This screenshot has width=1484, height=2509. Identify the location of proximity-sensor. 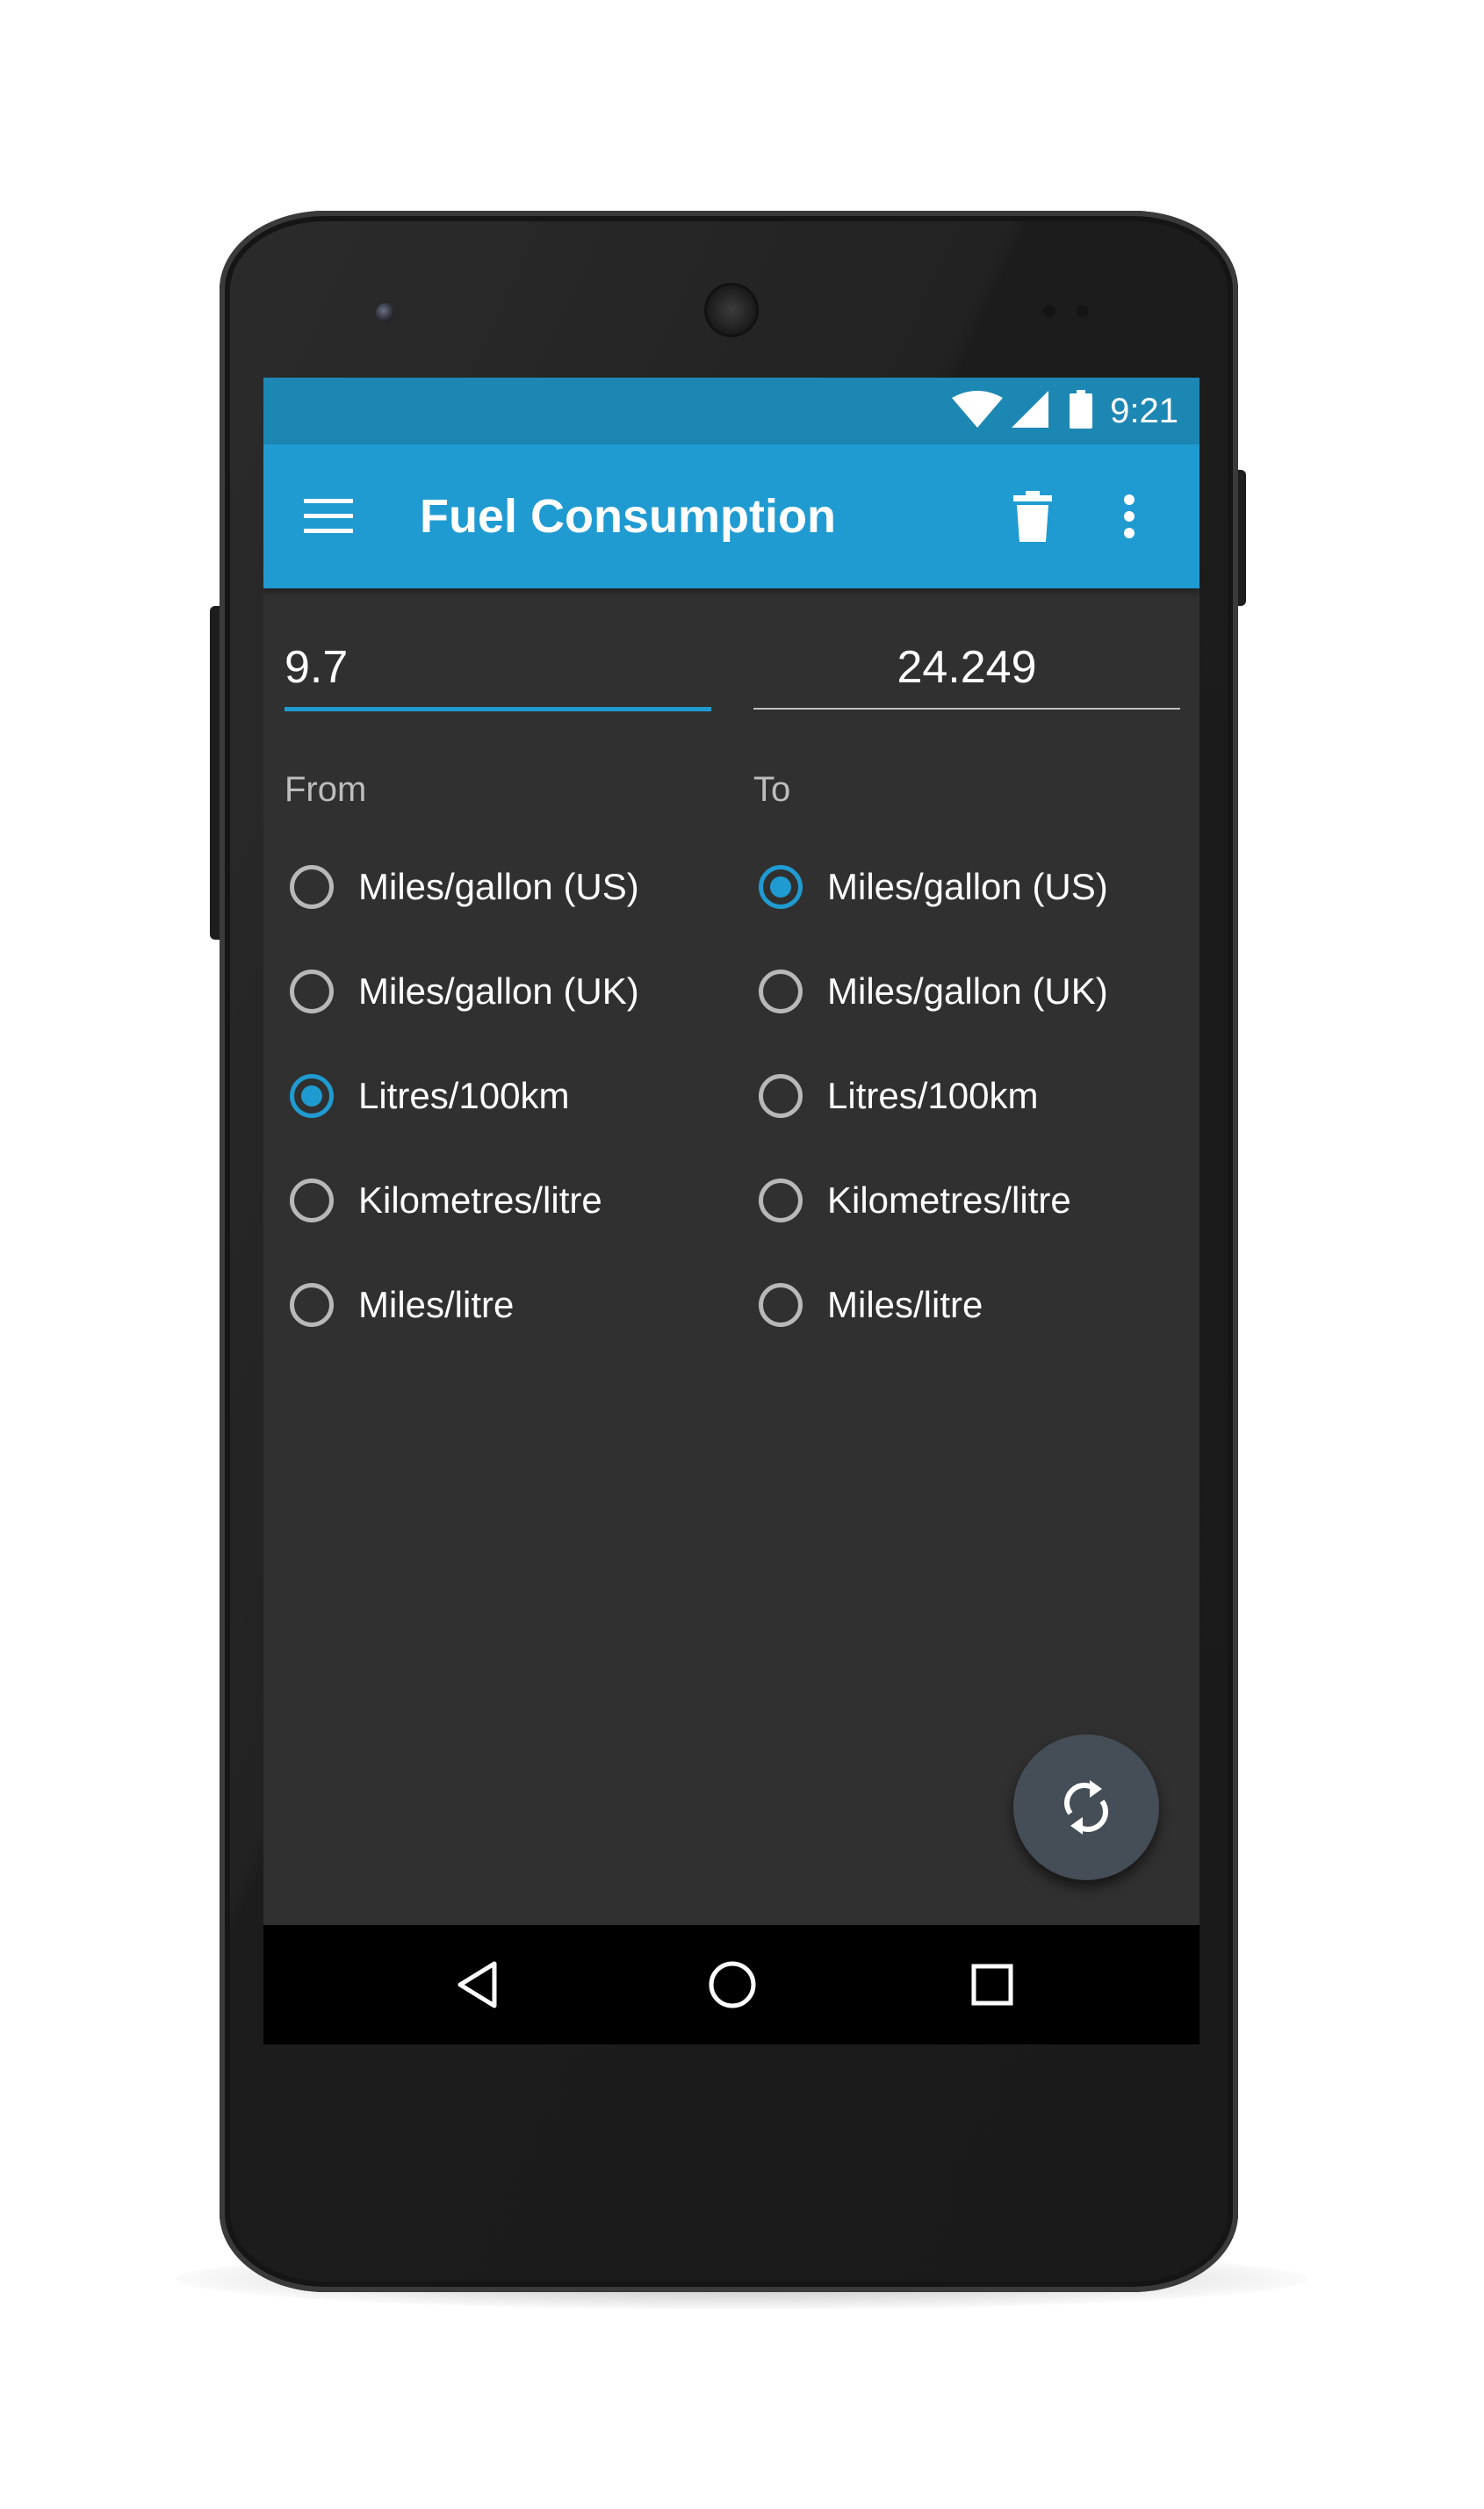
(1049, 311).